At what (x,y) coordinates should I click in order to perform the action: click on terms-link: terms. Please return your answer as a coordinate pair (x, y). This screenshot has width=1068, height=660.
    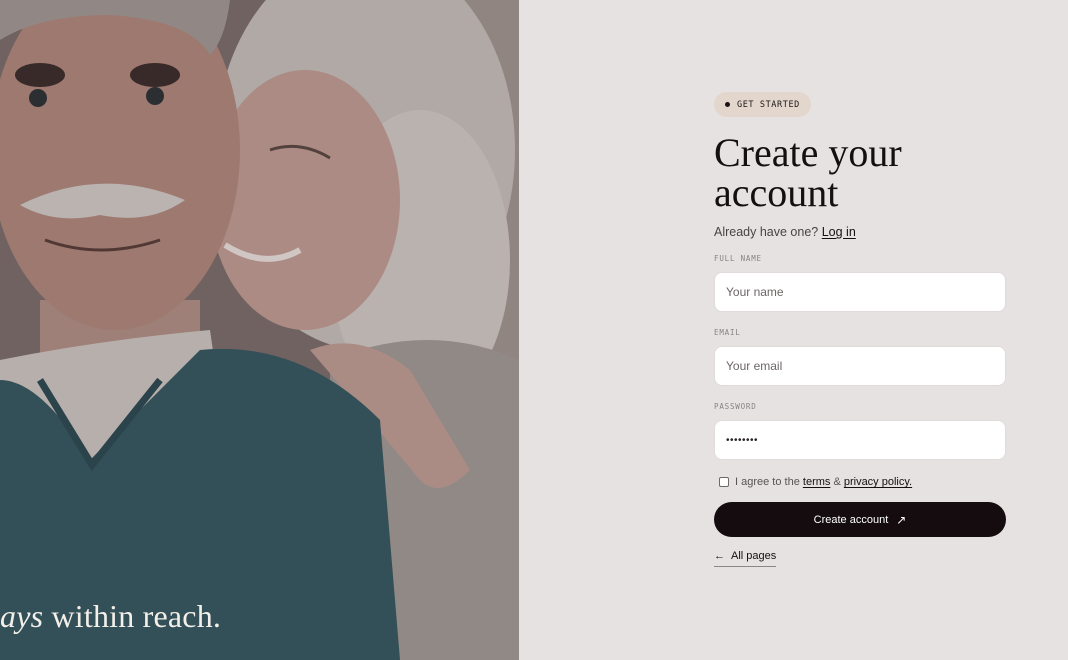
    Looking at the image, I should click on (817, 482).